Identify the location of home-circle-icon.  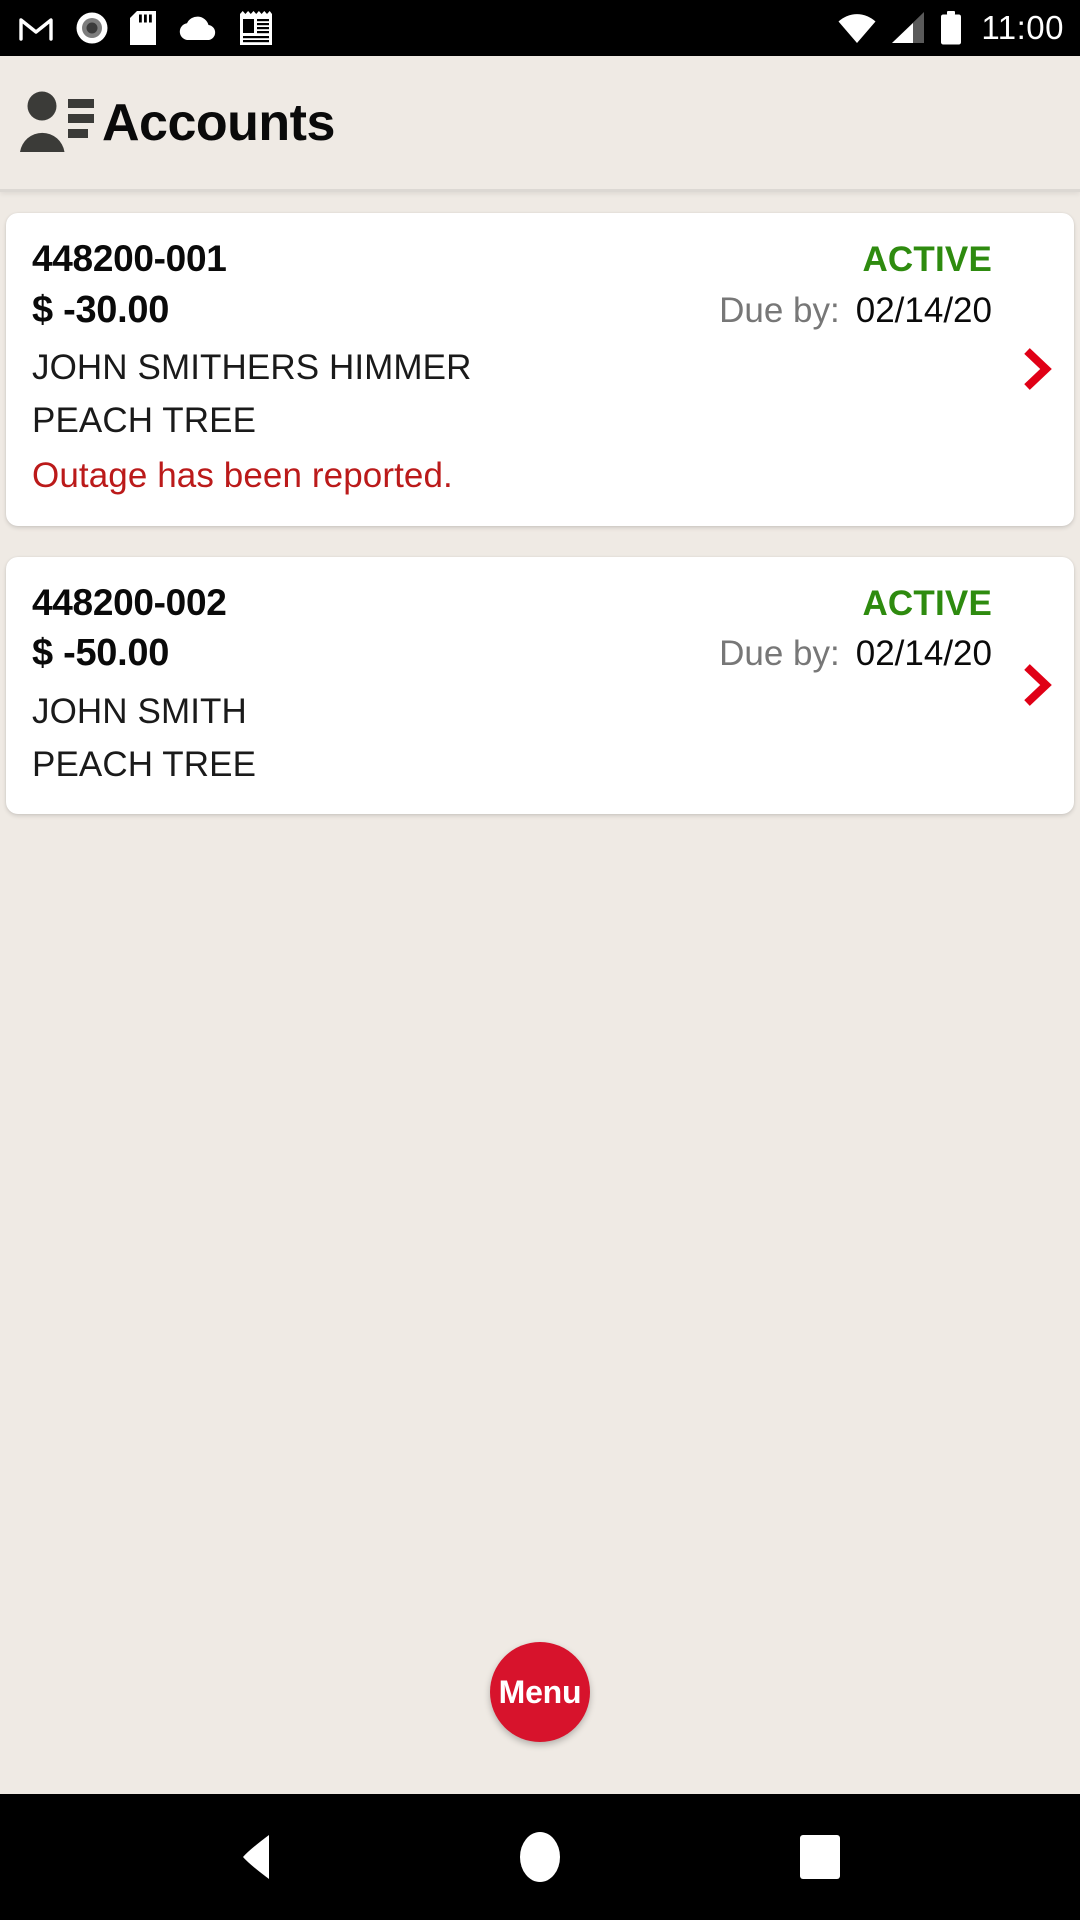
(540, 1857).